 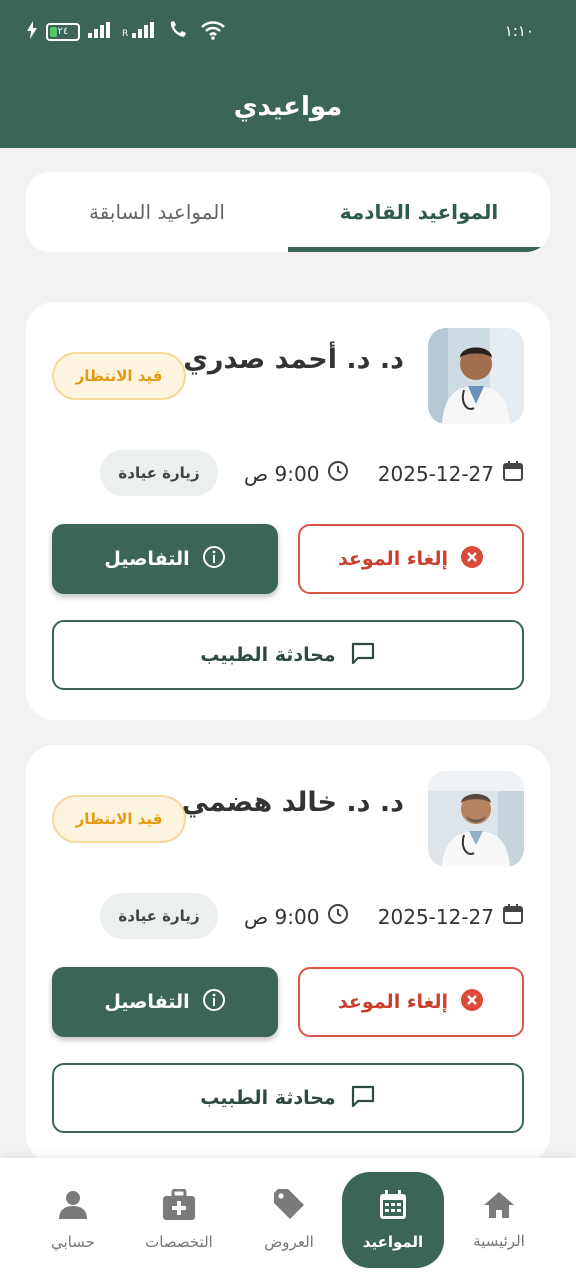 What do you see at coordinates (101, 31) in the screenshot?
I see `signal-icon` at bounding box center [101, 31].